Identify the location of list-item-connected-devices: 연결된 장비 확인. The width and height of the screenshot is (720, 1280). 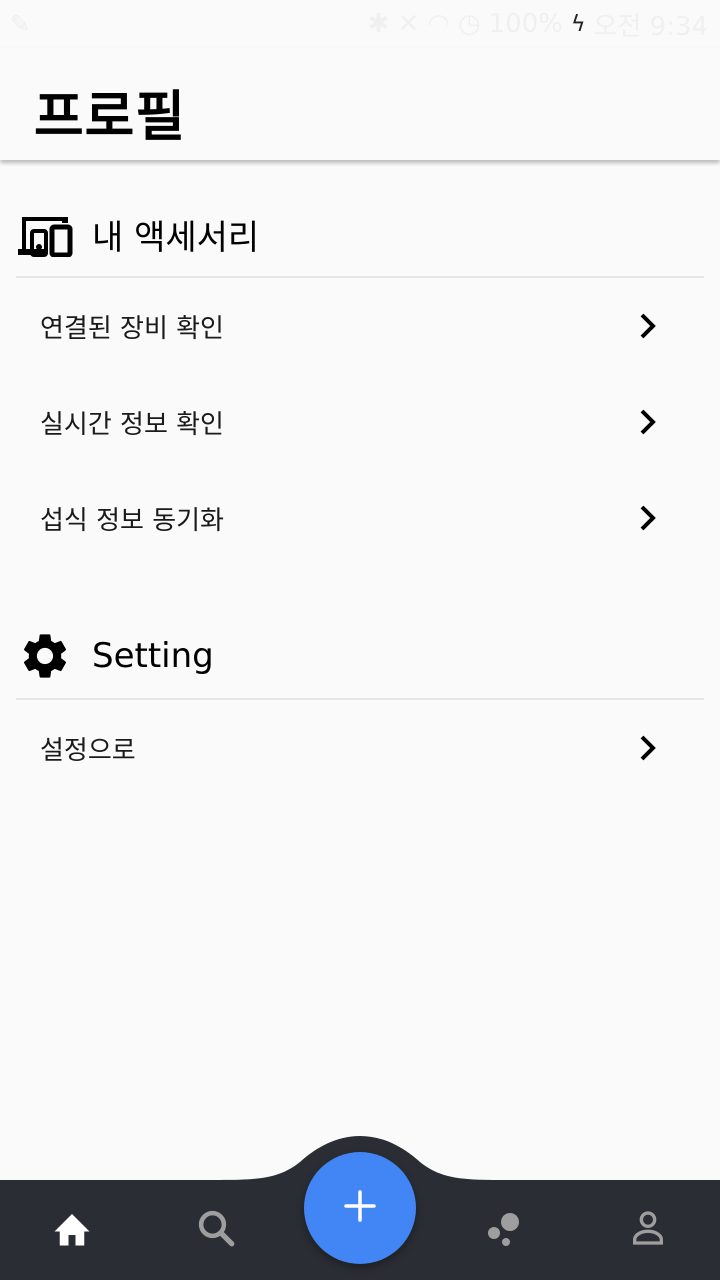
(360, 326).